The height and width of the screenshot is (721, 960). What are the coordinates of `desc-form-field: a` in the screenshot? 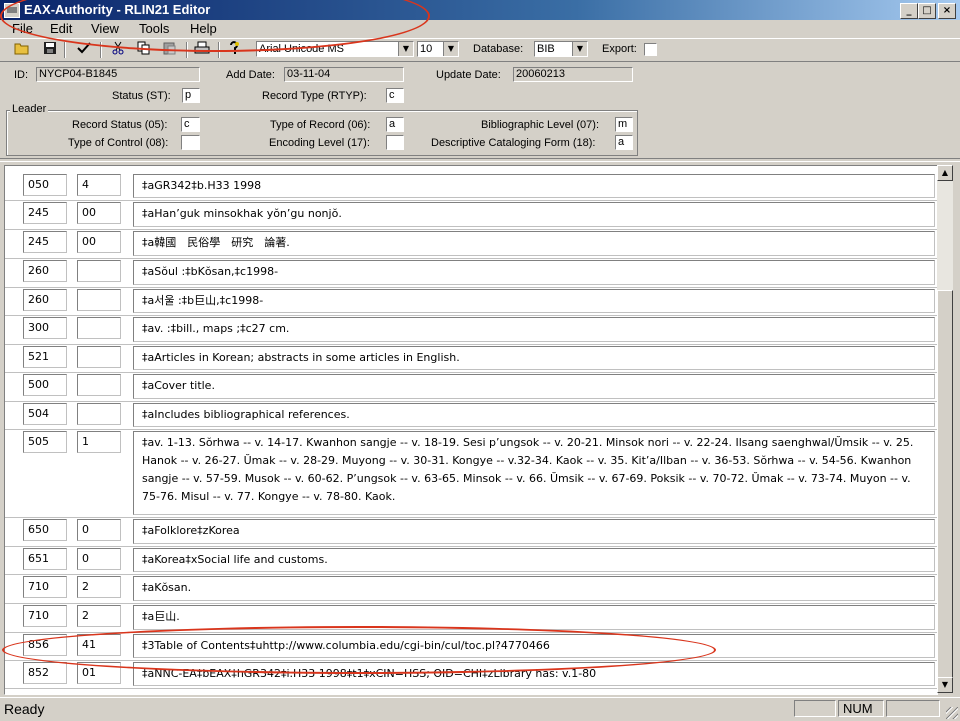 It's located at (624, 142).